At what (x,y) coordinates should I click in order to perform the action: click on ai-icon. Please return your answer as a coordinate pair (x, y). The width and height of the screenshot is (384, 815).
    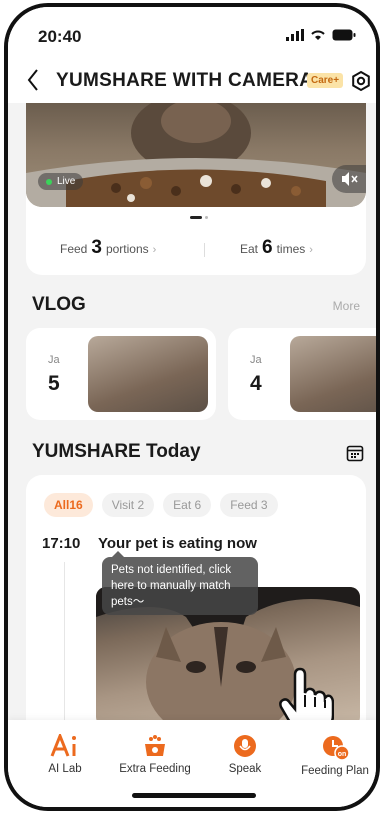
    Looking at the image, I should click on (63, 745).